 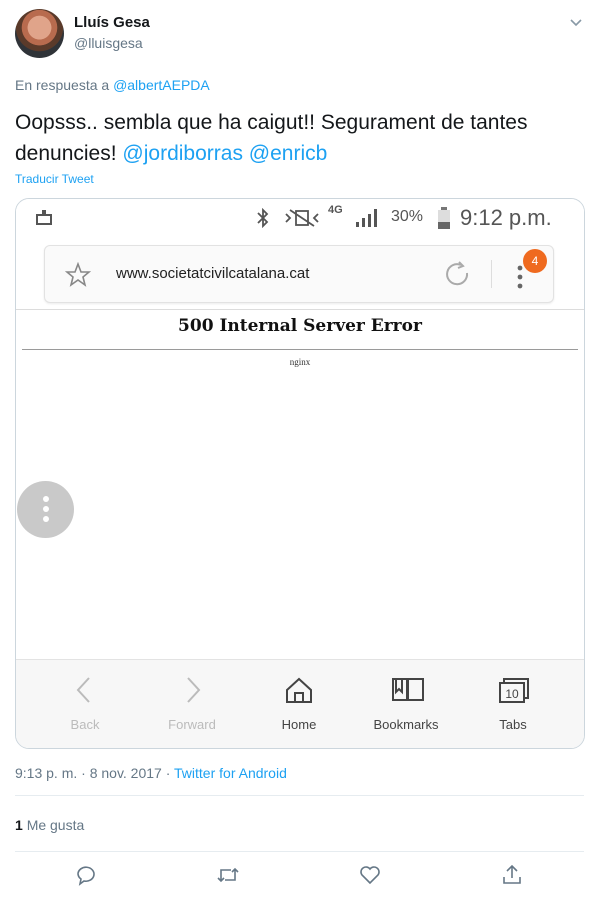 I want to click on reply-context: En respuesta a @albertAEPDA, so click(x=112, y=85).